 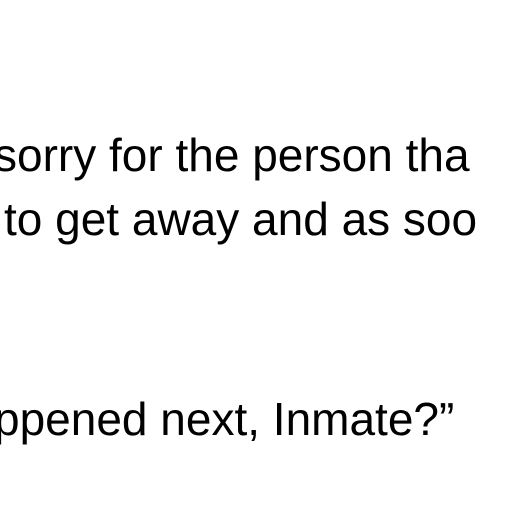 What do you see at coordinates (235, 155) in the screenshot?
I see `text-line: sorry for the person tha` at bounding box center [235, 155].